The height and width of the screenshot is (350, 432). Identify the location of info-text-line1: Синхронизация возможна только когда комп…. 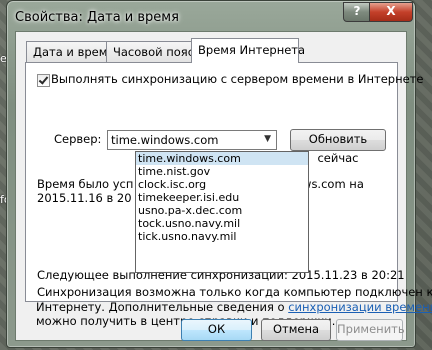
(234, 292).